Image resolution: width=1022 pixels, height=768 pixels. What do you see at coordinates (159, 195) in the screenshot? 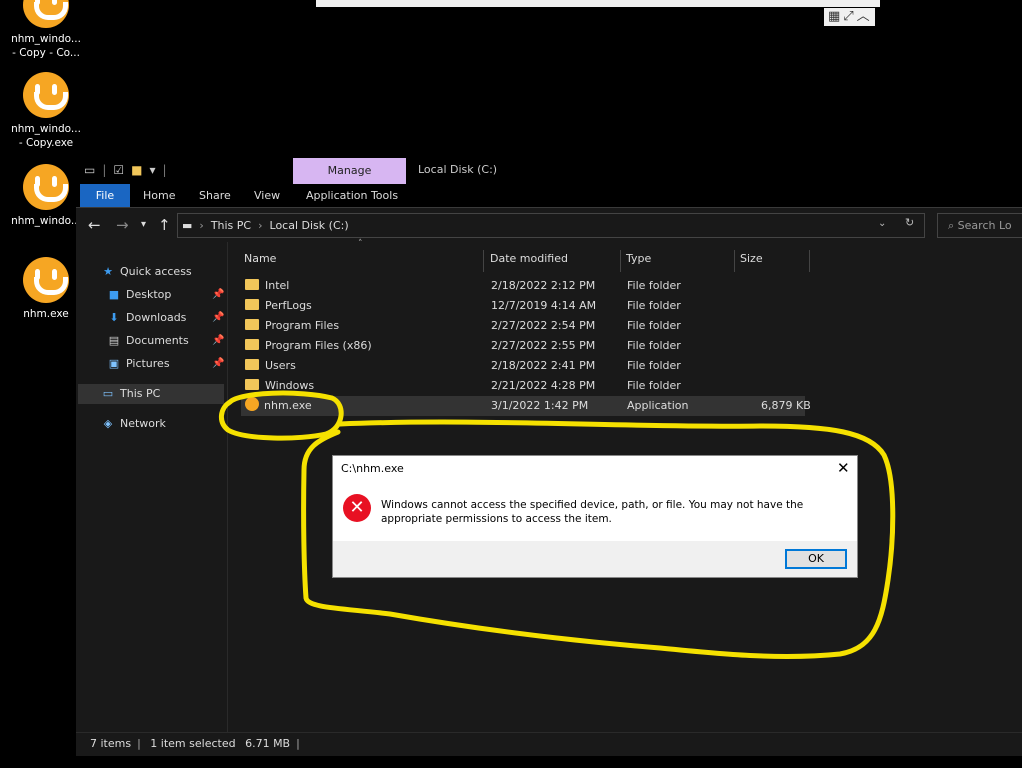
I see `tab-home: Home` at bounding box center [159, 195].